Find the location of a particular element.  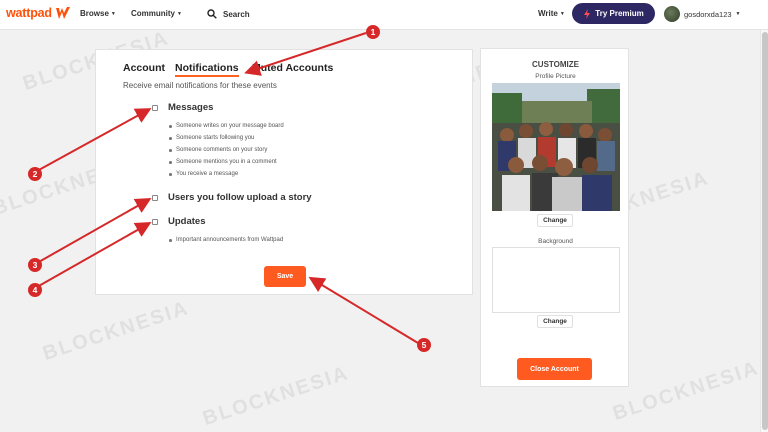

page-scrollbar is located at coordinates (764, 231).